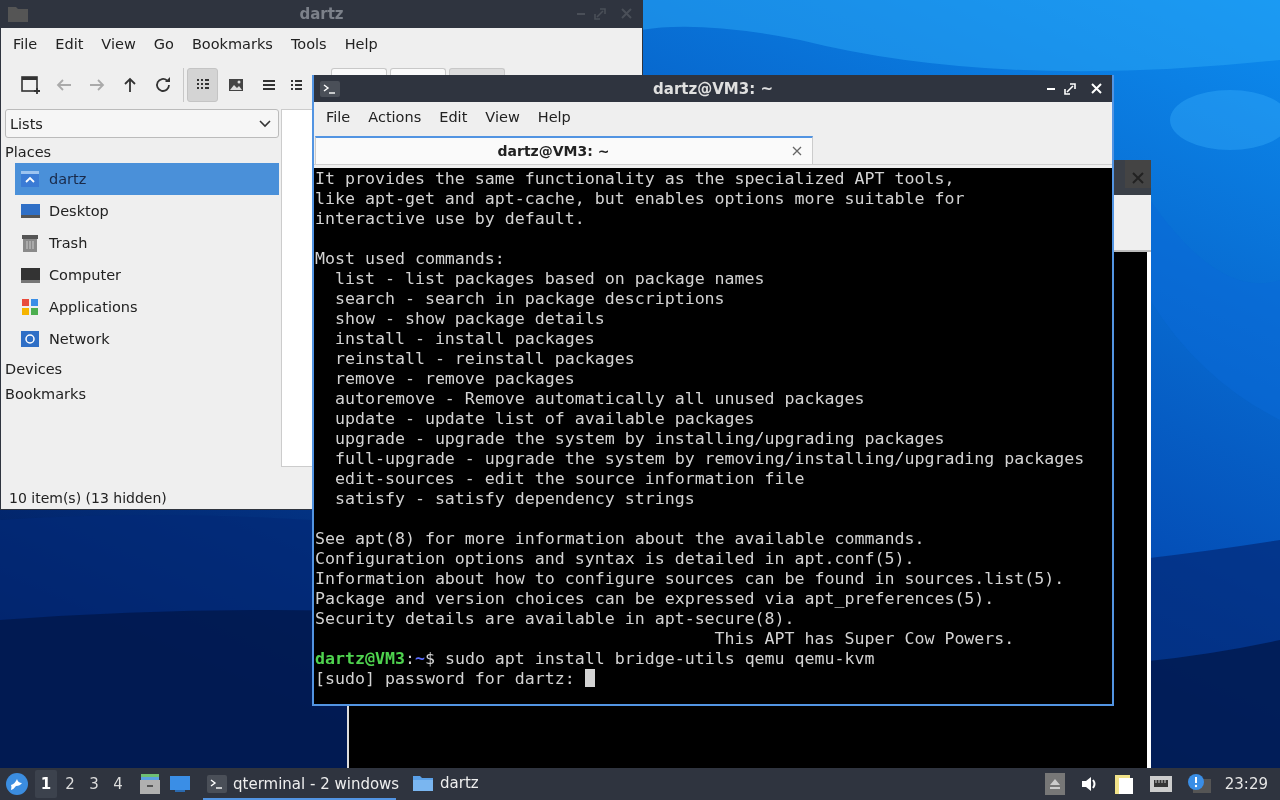 This screenshot has height=800, width=1280. What do you see at coordinates (17, 784) in the screenshot?
I see `start-menu-icon` at bounding box center [17, 784].